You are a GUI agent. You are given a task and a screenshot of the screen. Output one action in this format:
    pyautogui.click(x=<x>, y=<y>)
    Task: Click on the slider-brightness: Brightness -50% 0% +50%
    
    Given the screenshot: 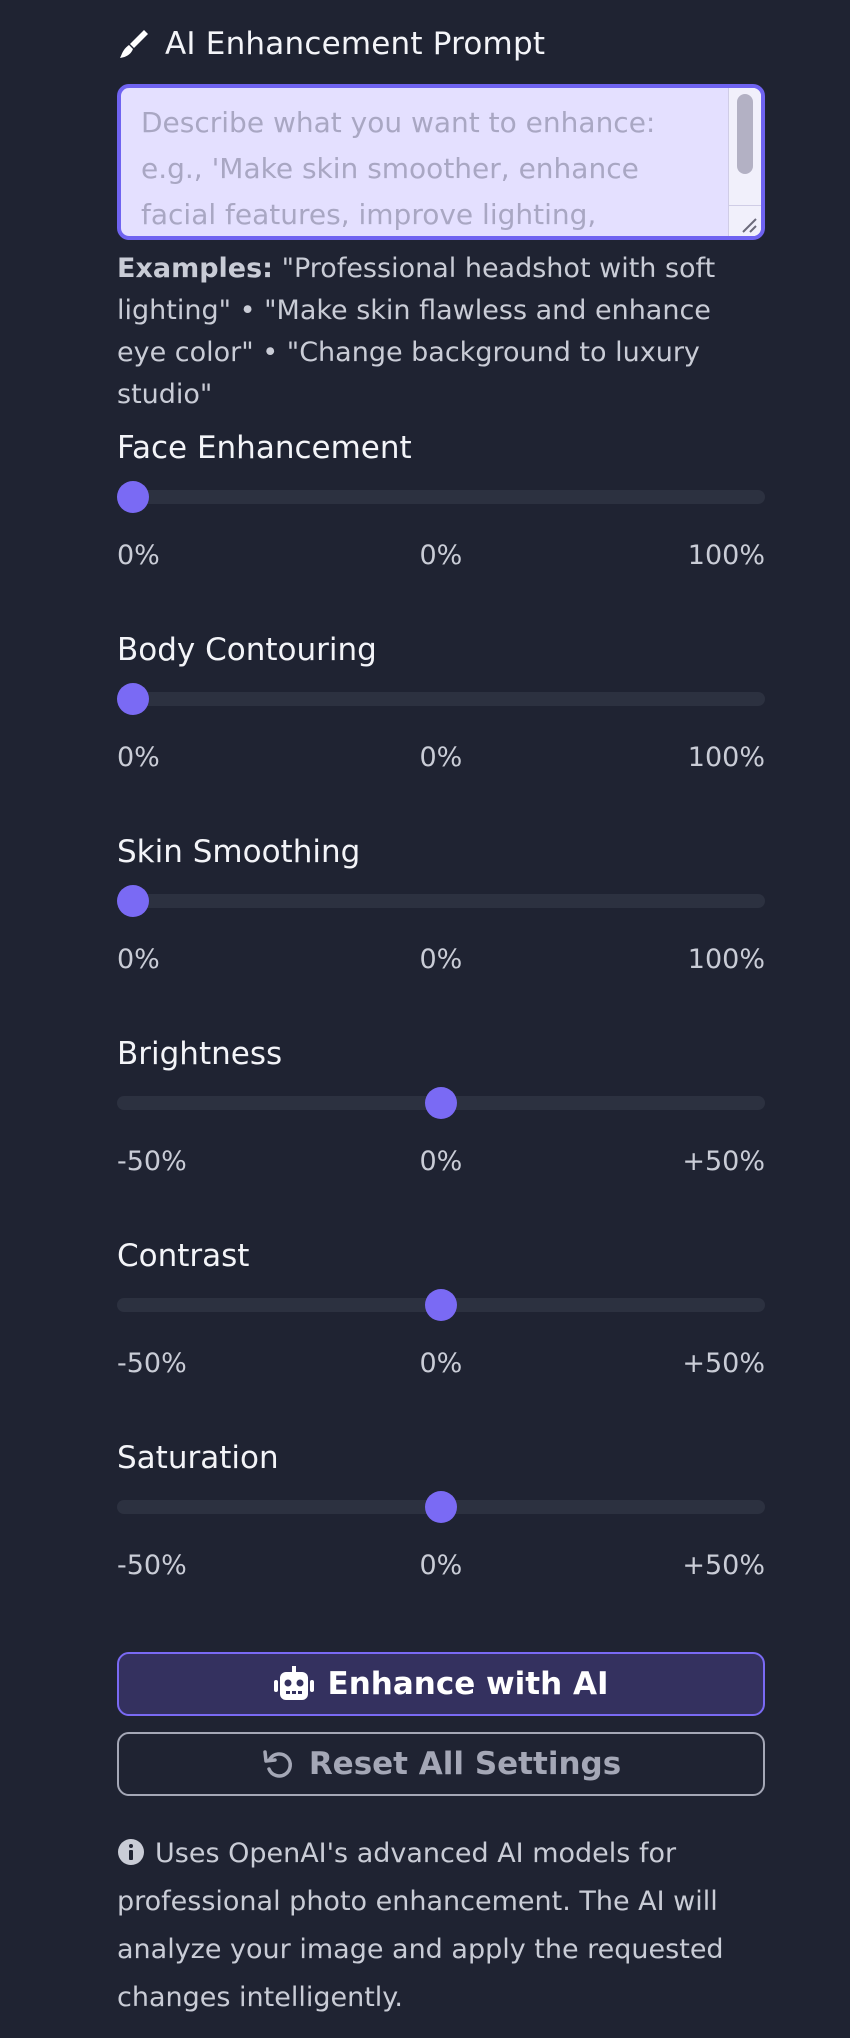 What is the action you would take?
    pyautogui.click(x=441, y=1106)
    